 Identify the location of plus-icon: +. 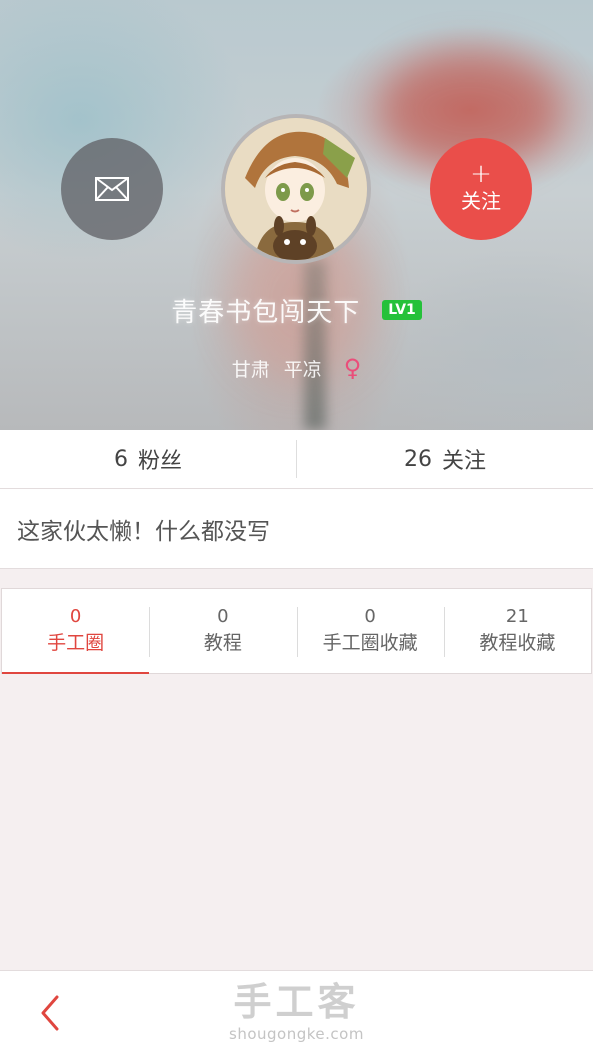
(481, 174).